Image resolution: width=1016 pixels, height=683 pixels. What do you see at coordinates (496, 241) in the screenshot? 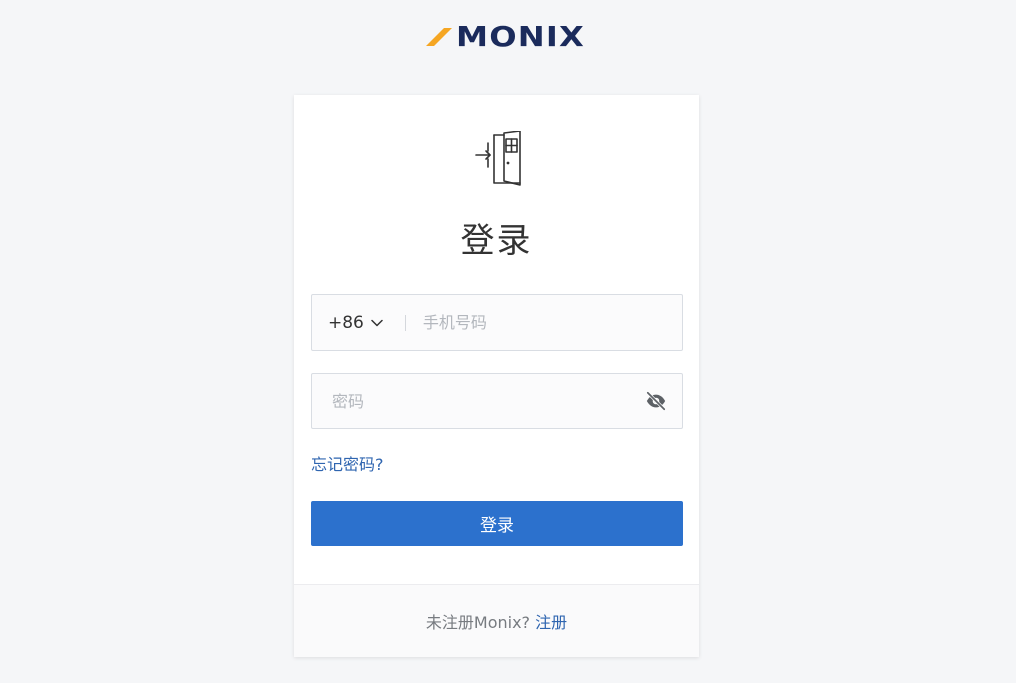
I see `page-title: 登录` at bounding box center [496, 241].